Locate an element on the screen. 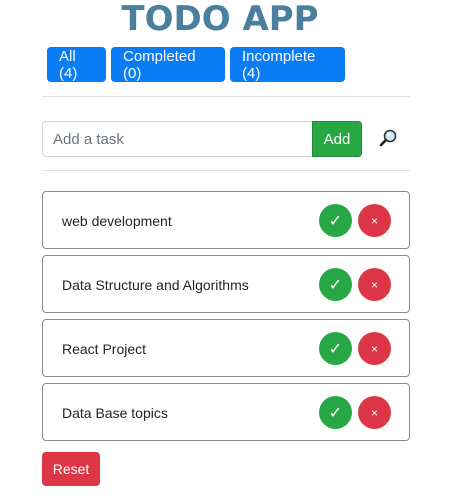 Image resolution: width=451 pixels, height=501 pixels. task-item: Data Structure and Algorithms ✓ × is located at coordinates (226, 284).